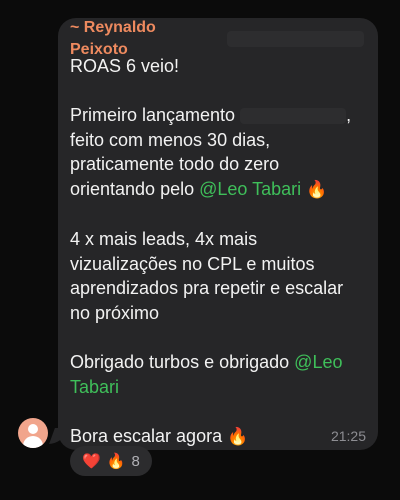  Describe the element at coordinates (207, 288) in the screenshot. I see `message-line: aprendizados pra repetir e escalar` at that location.